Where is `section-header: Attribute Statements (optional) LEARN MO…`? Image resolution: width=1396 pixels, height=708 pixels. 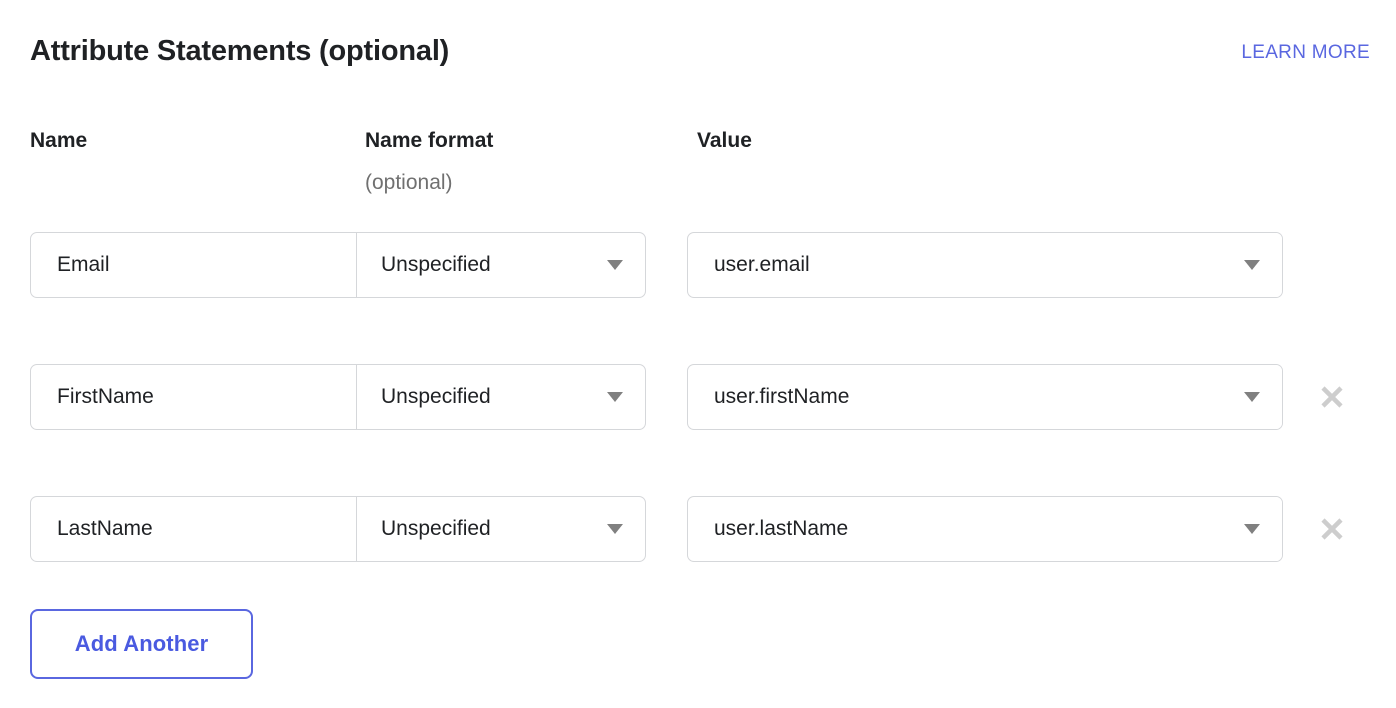
section-header: Attribute Statements (optional) LEARN MO… is located at coordinates (700, 51).